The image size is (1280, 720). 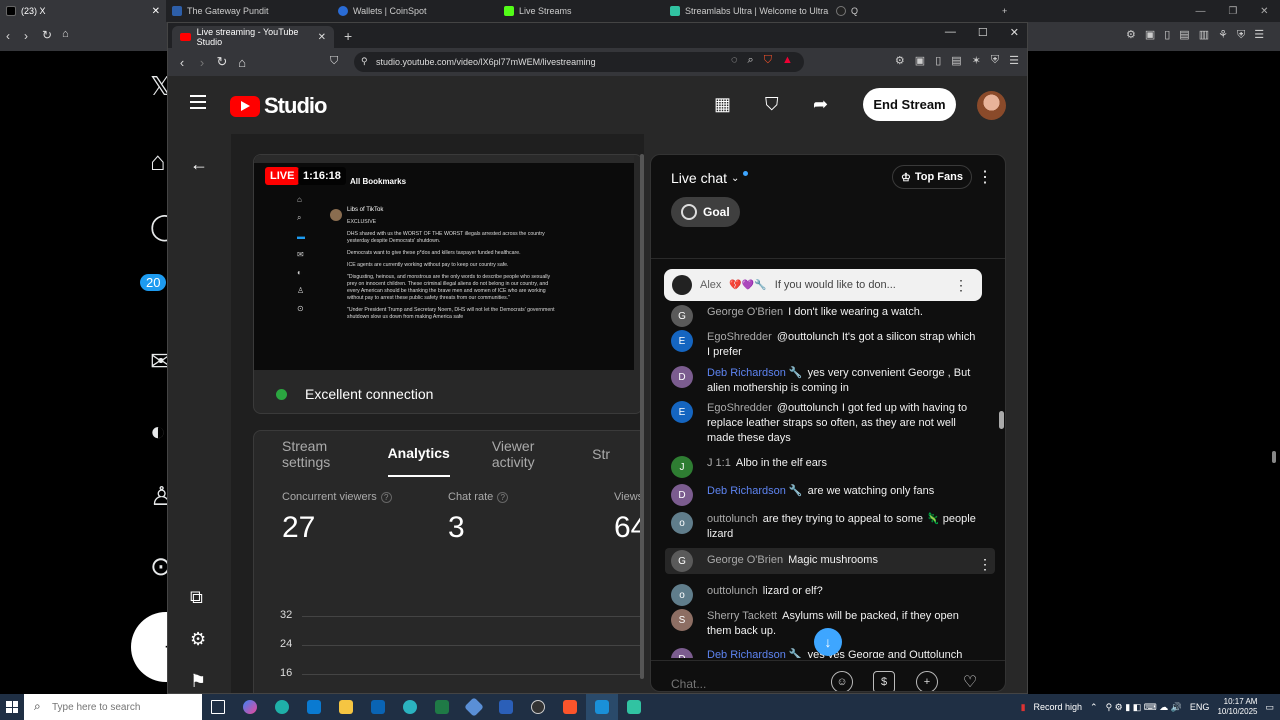 I want to click on heart-icon: ♡, so click(x=970, y=681).